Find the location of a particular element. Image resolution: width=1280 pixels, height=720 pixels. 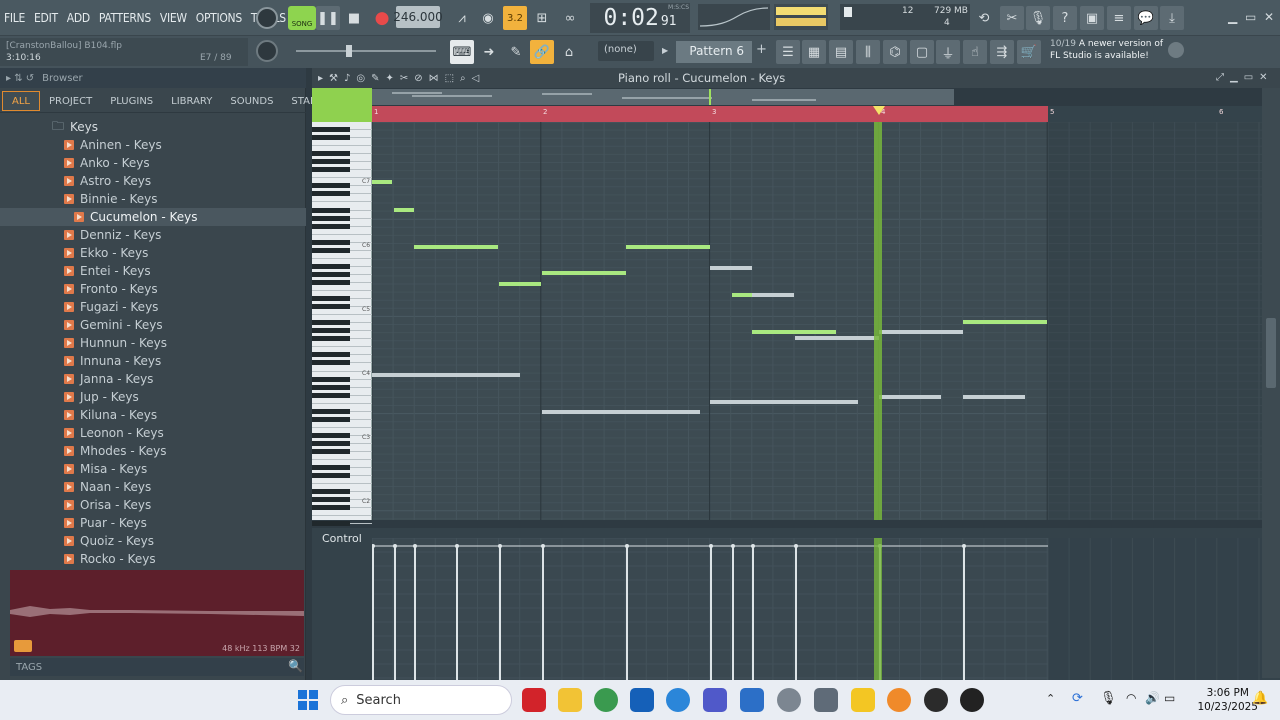

news-settings-icon is located at coordinates (1176, 50).